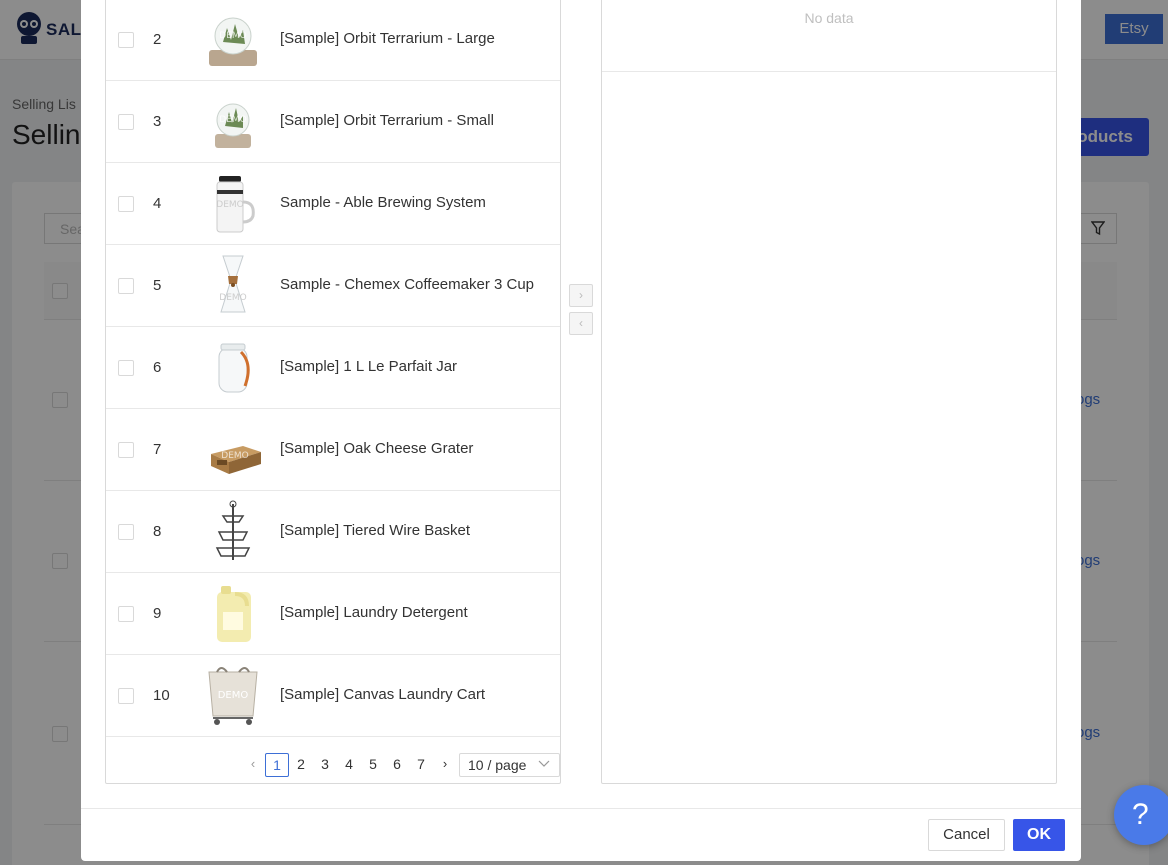 Image resolution: width=1168 pixels, height=865 pixels. What do you see at coordinates (581, 295) in the screenshot?
I see `move-right-button: ›` at bounding box center [581, 295].